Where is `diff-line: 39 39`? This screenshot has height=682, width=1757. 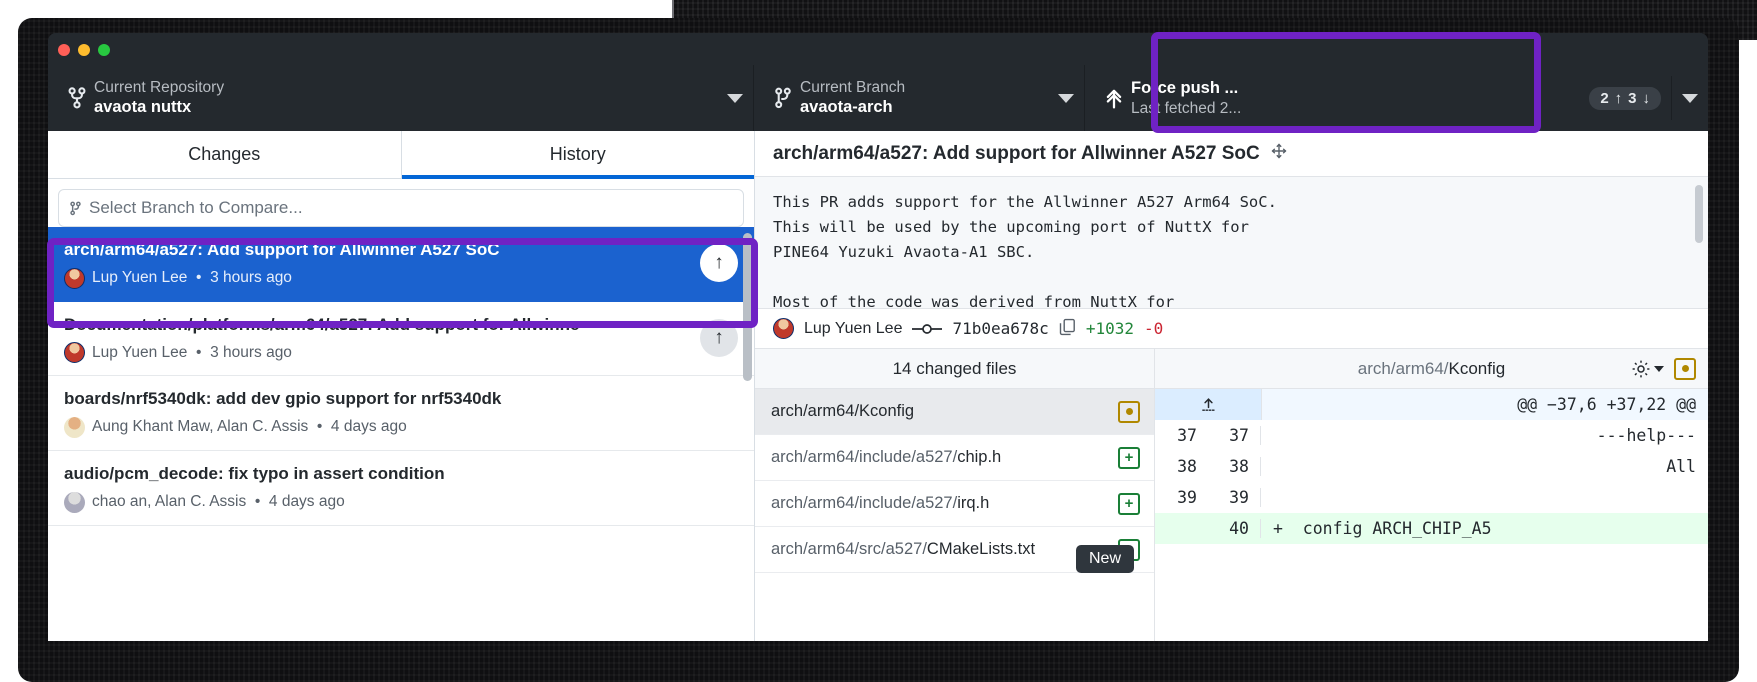 diff-line: 39 39 is located at coordinates (1431, 497).